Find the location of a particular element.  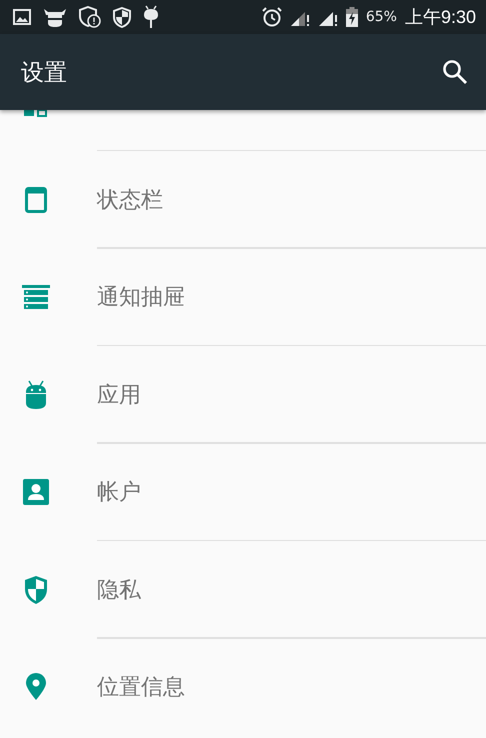

cow-face-icon is located at coordinates (55, 17).